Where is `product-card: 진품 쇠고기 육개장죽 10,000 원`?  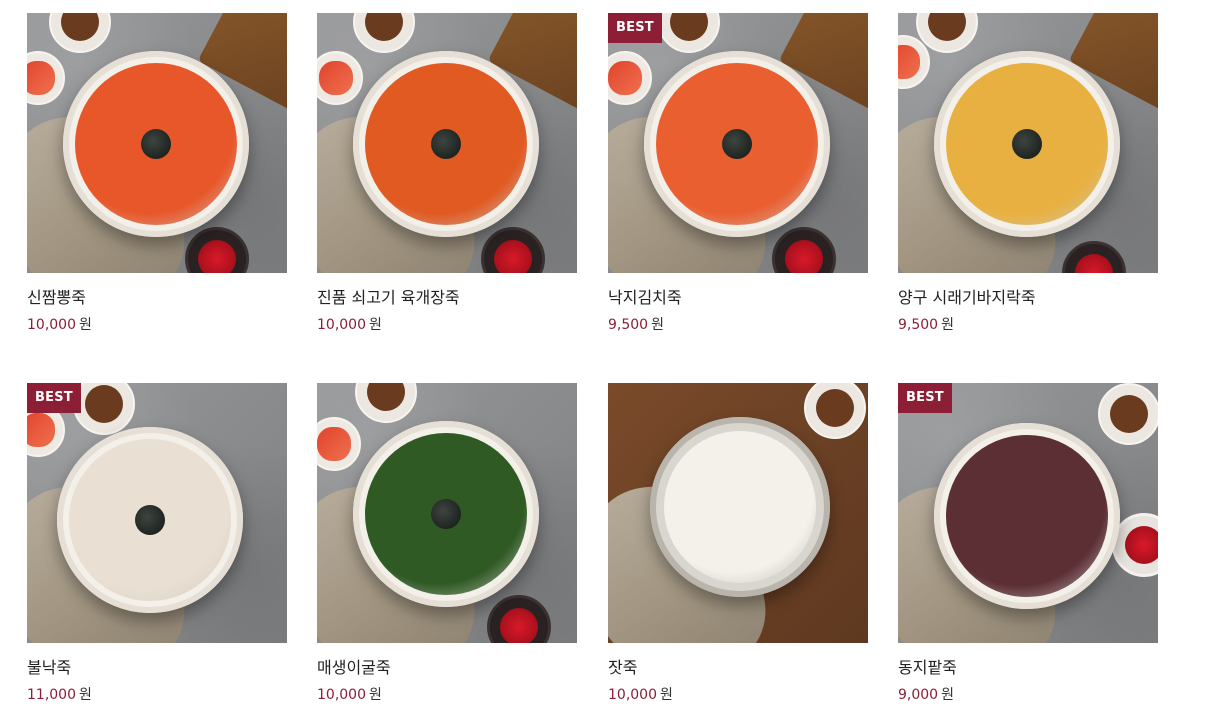 product-card: 진품 쇠고기 육개장죽 10,000 원 is located at coordinates (447, 174).